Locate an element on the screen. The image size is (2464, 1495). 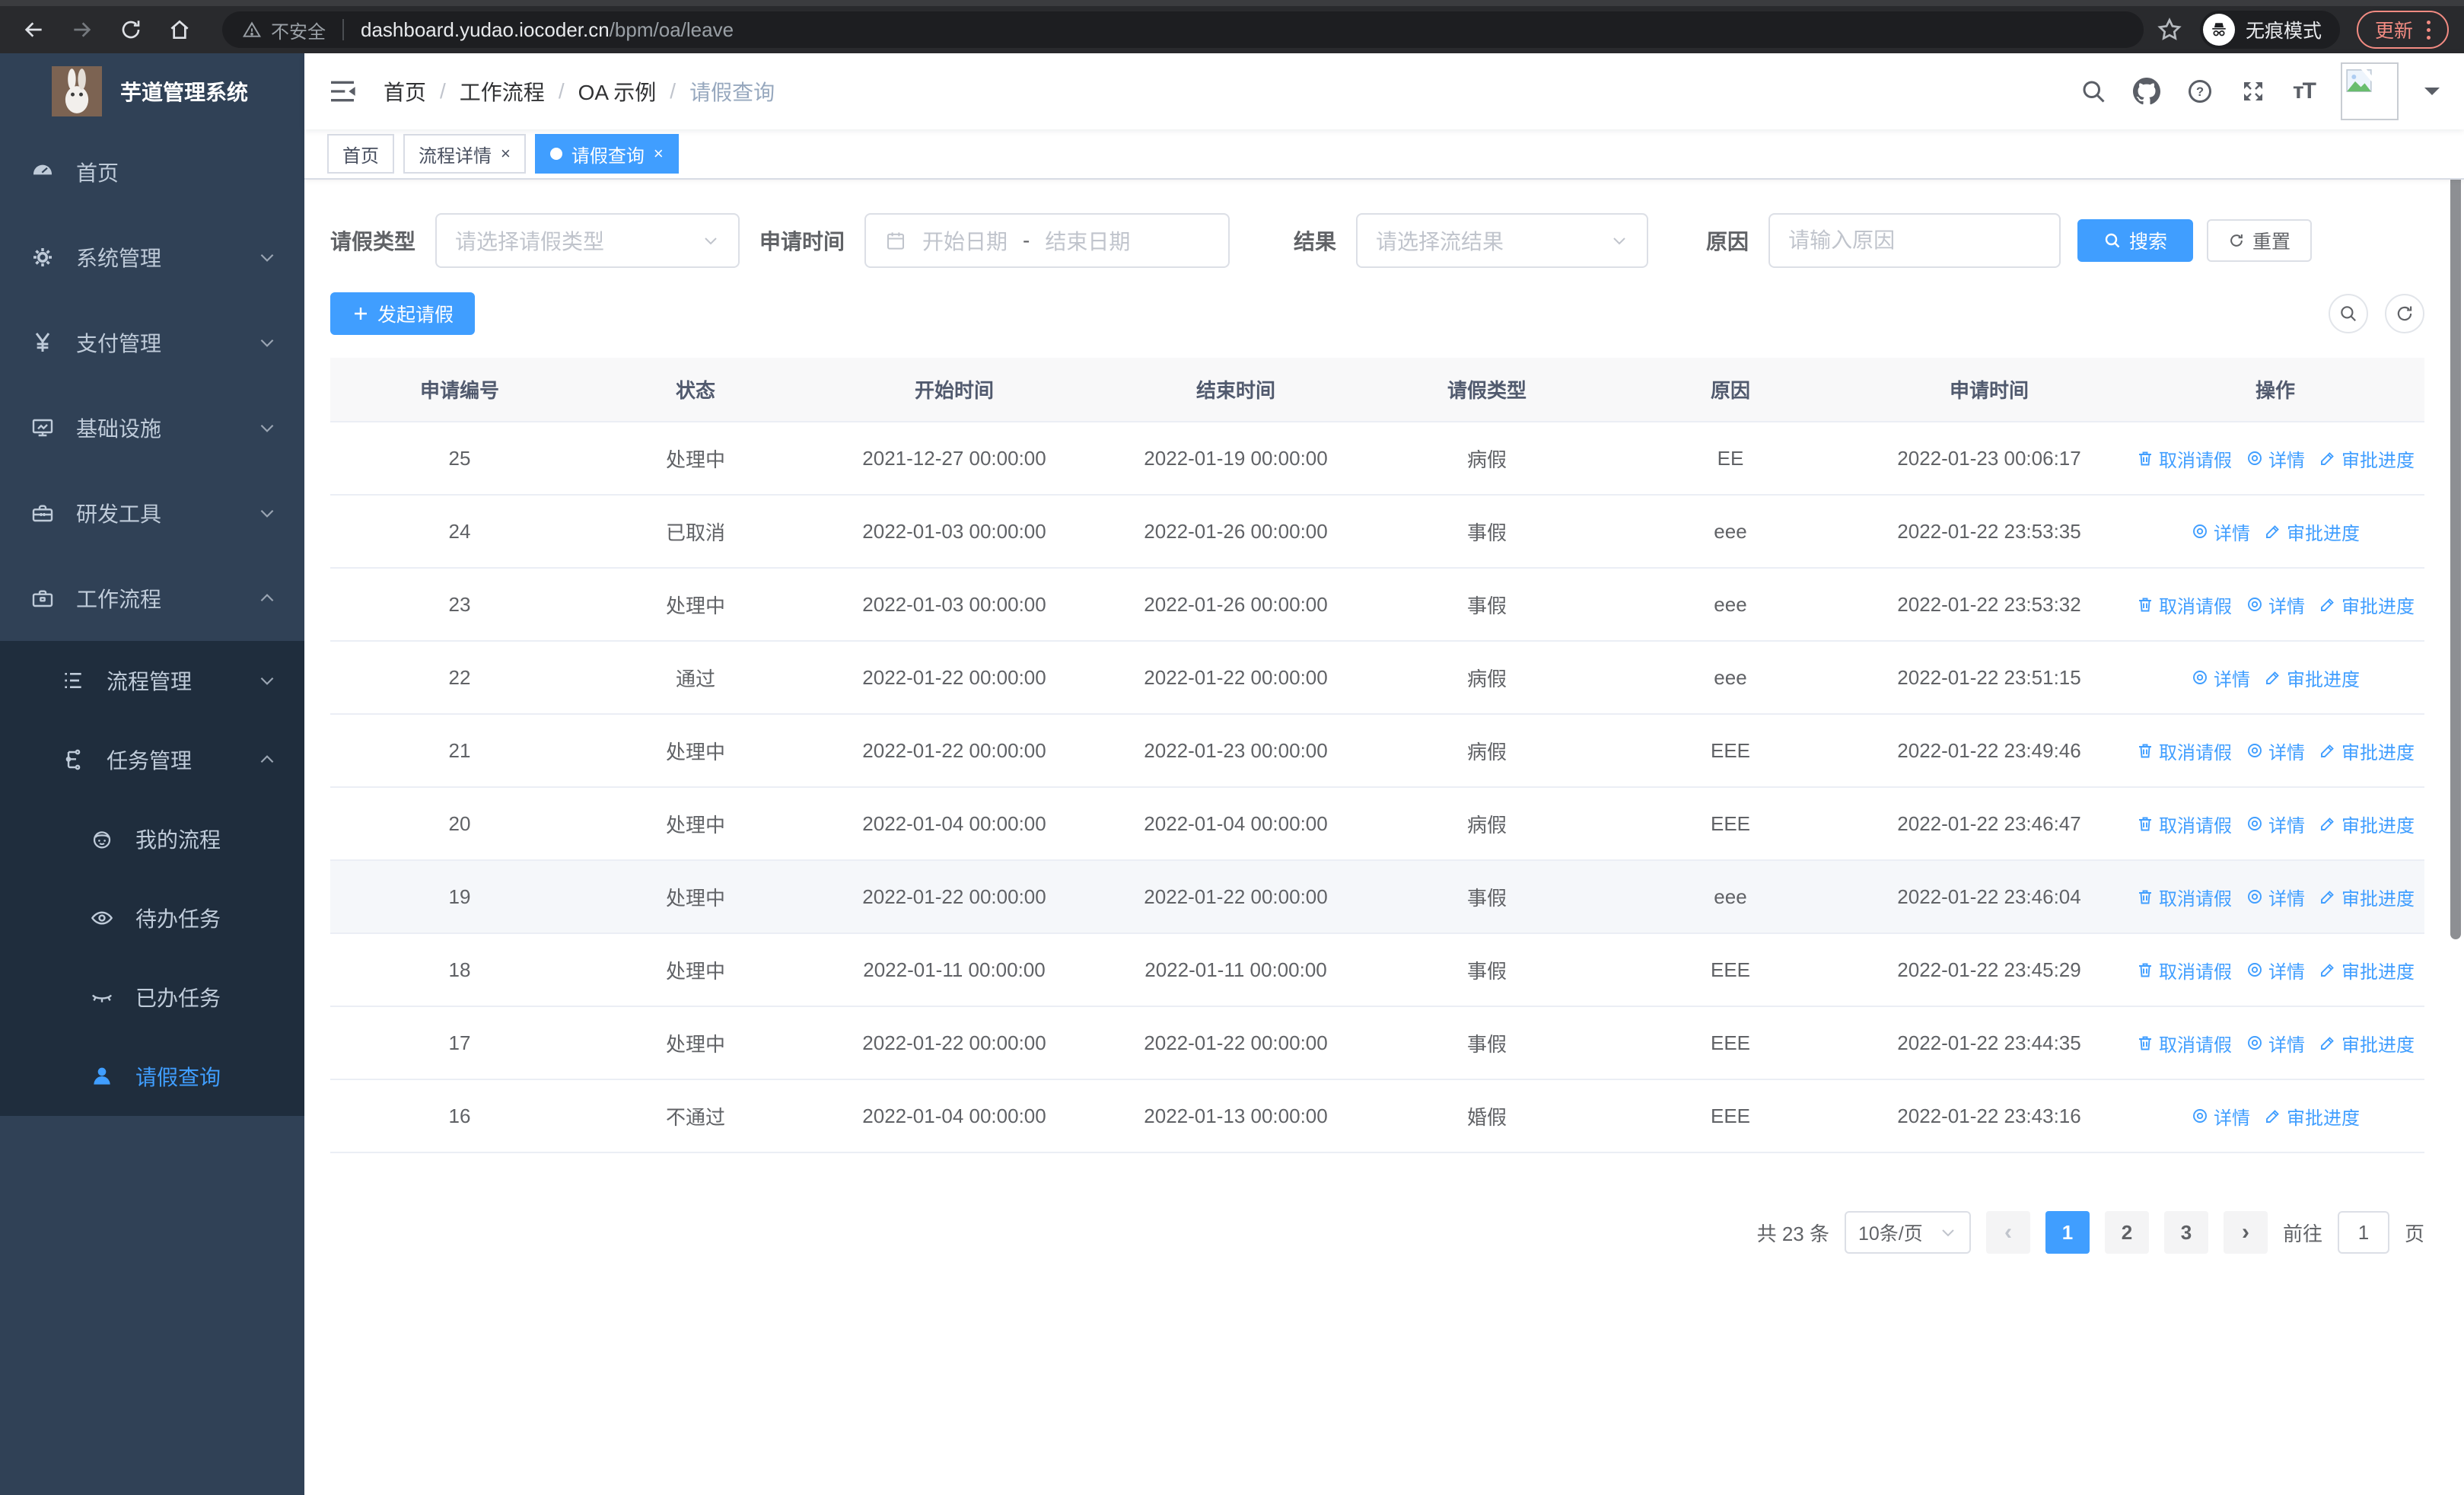
sidebar-item-我的流程: 我的流程 is located at coordinates (152, 838).